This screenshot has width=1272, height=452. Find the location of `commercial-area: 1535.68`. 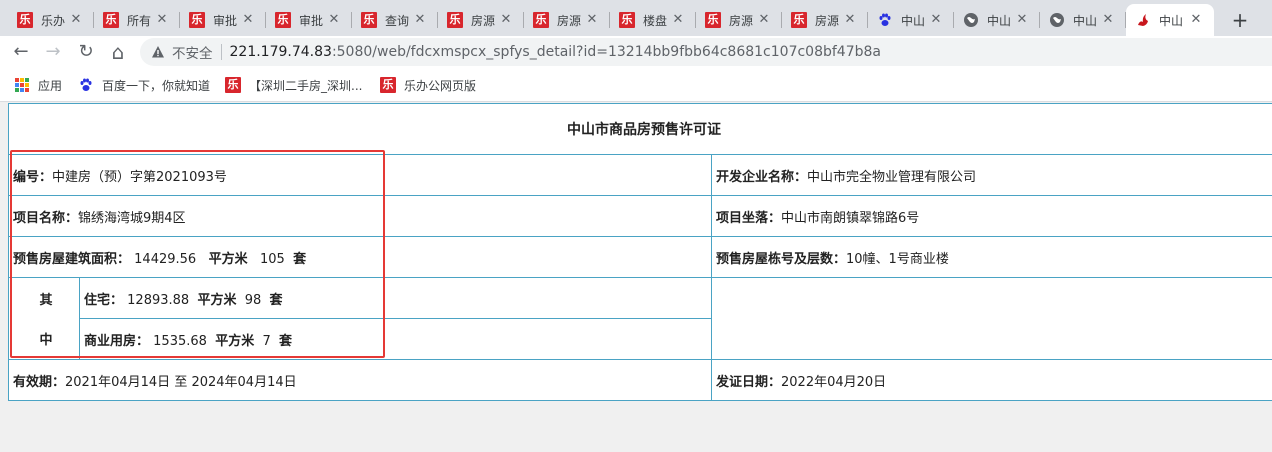

commercial-area: 1535.68 is located at coordinates (180, 341).